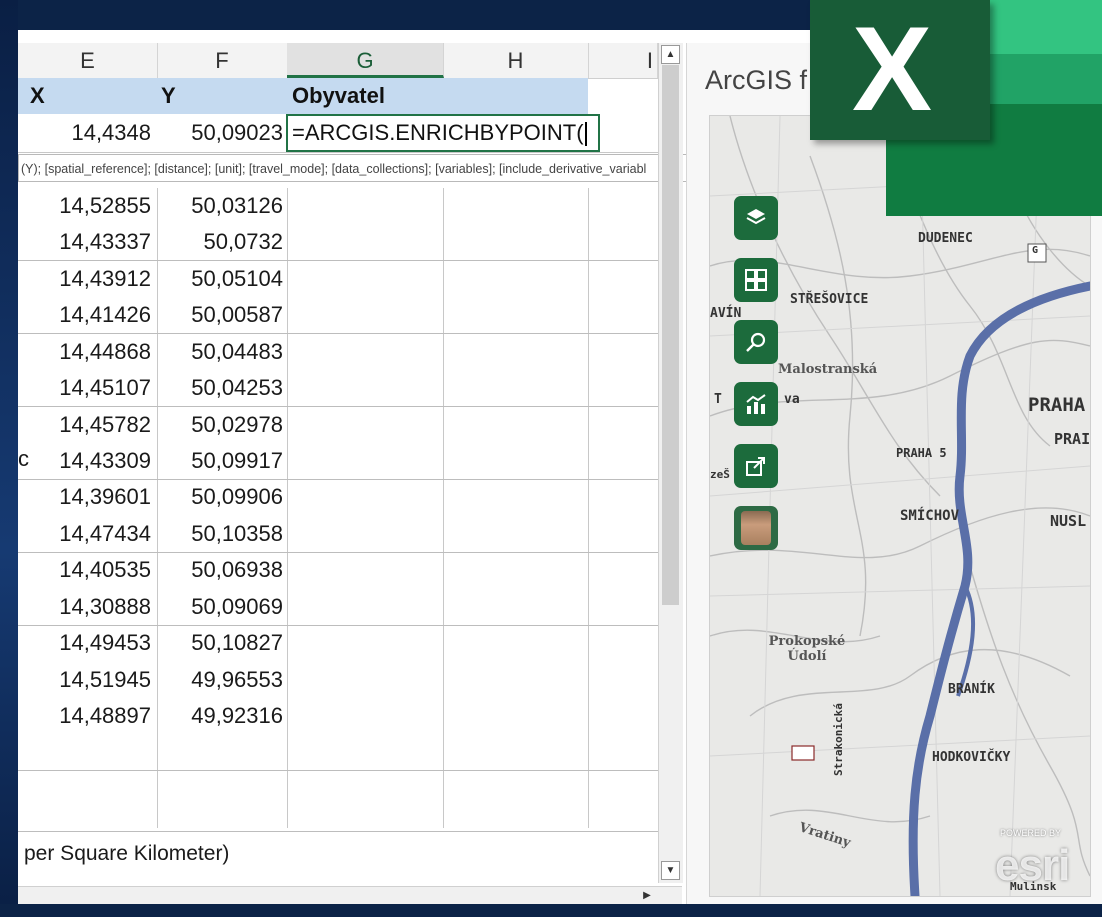  I want to click on cell-x: 14,47434, so click(84, 534).